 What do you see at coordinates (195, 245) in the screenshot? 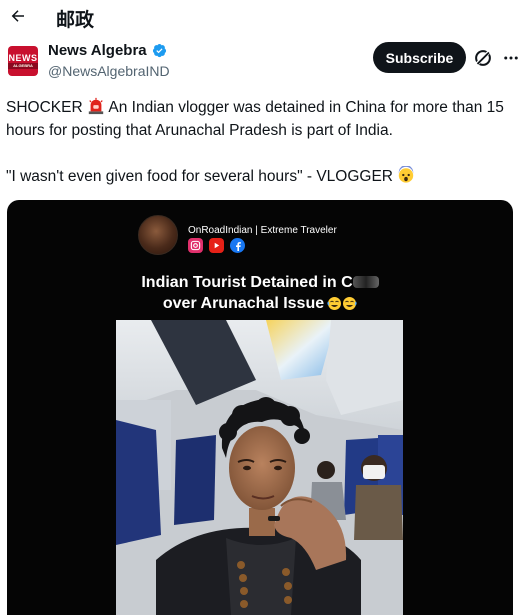
I see `instagram-icon` at bounding box center [195, 245].